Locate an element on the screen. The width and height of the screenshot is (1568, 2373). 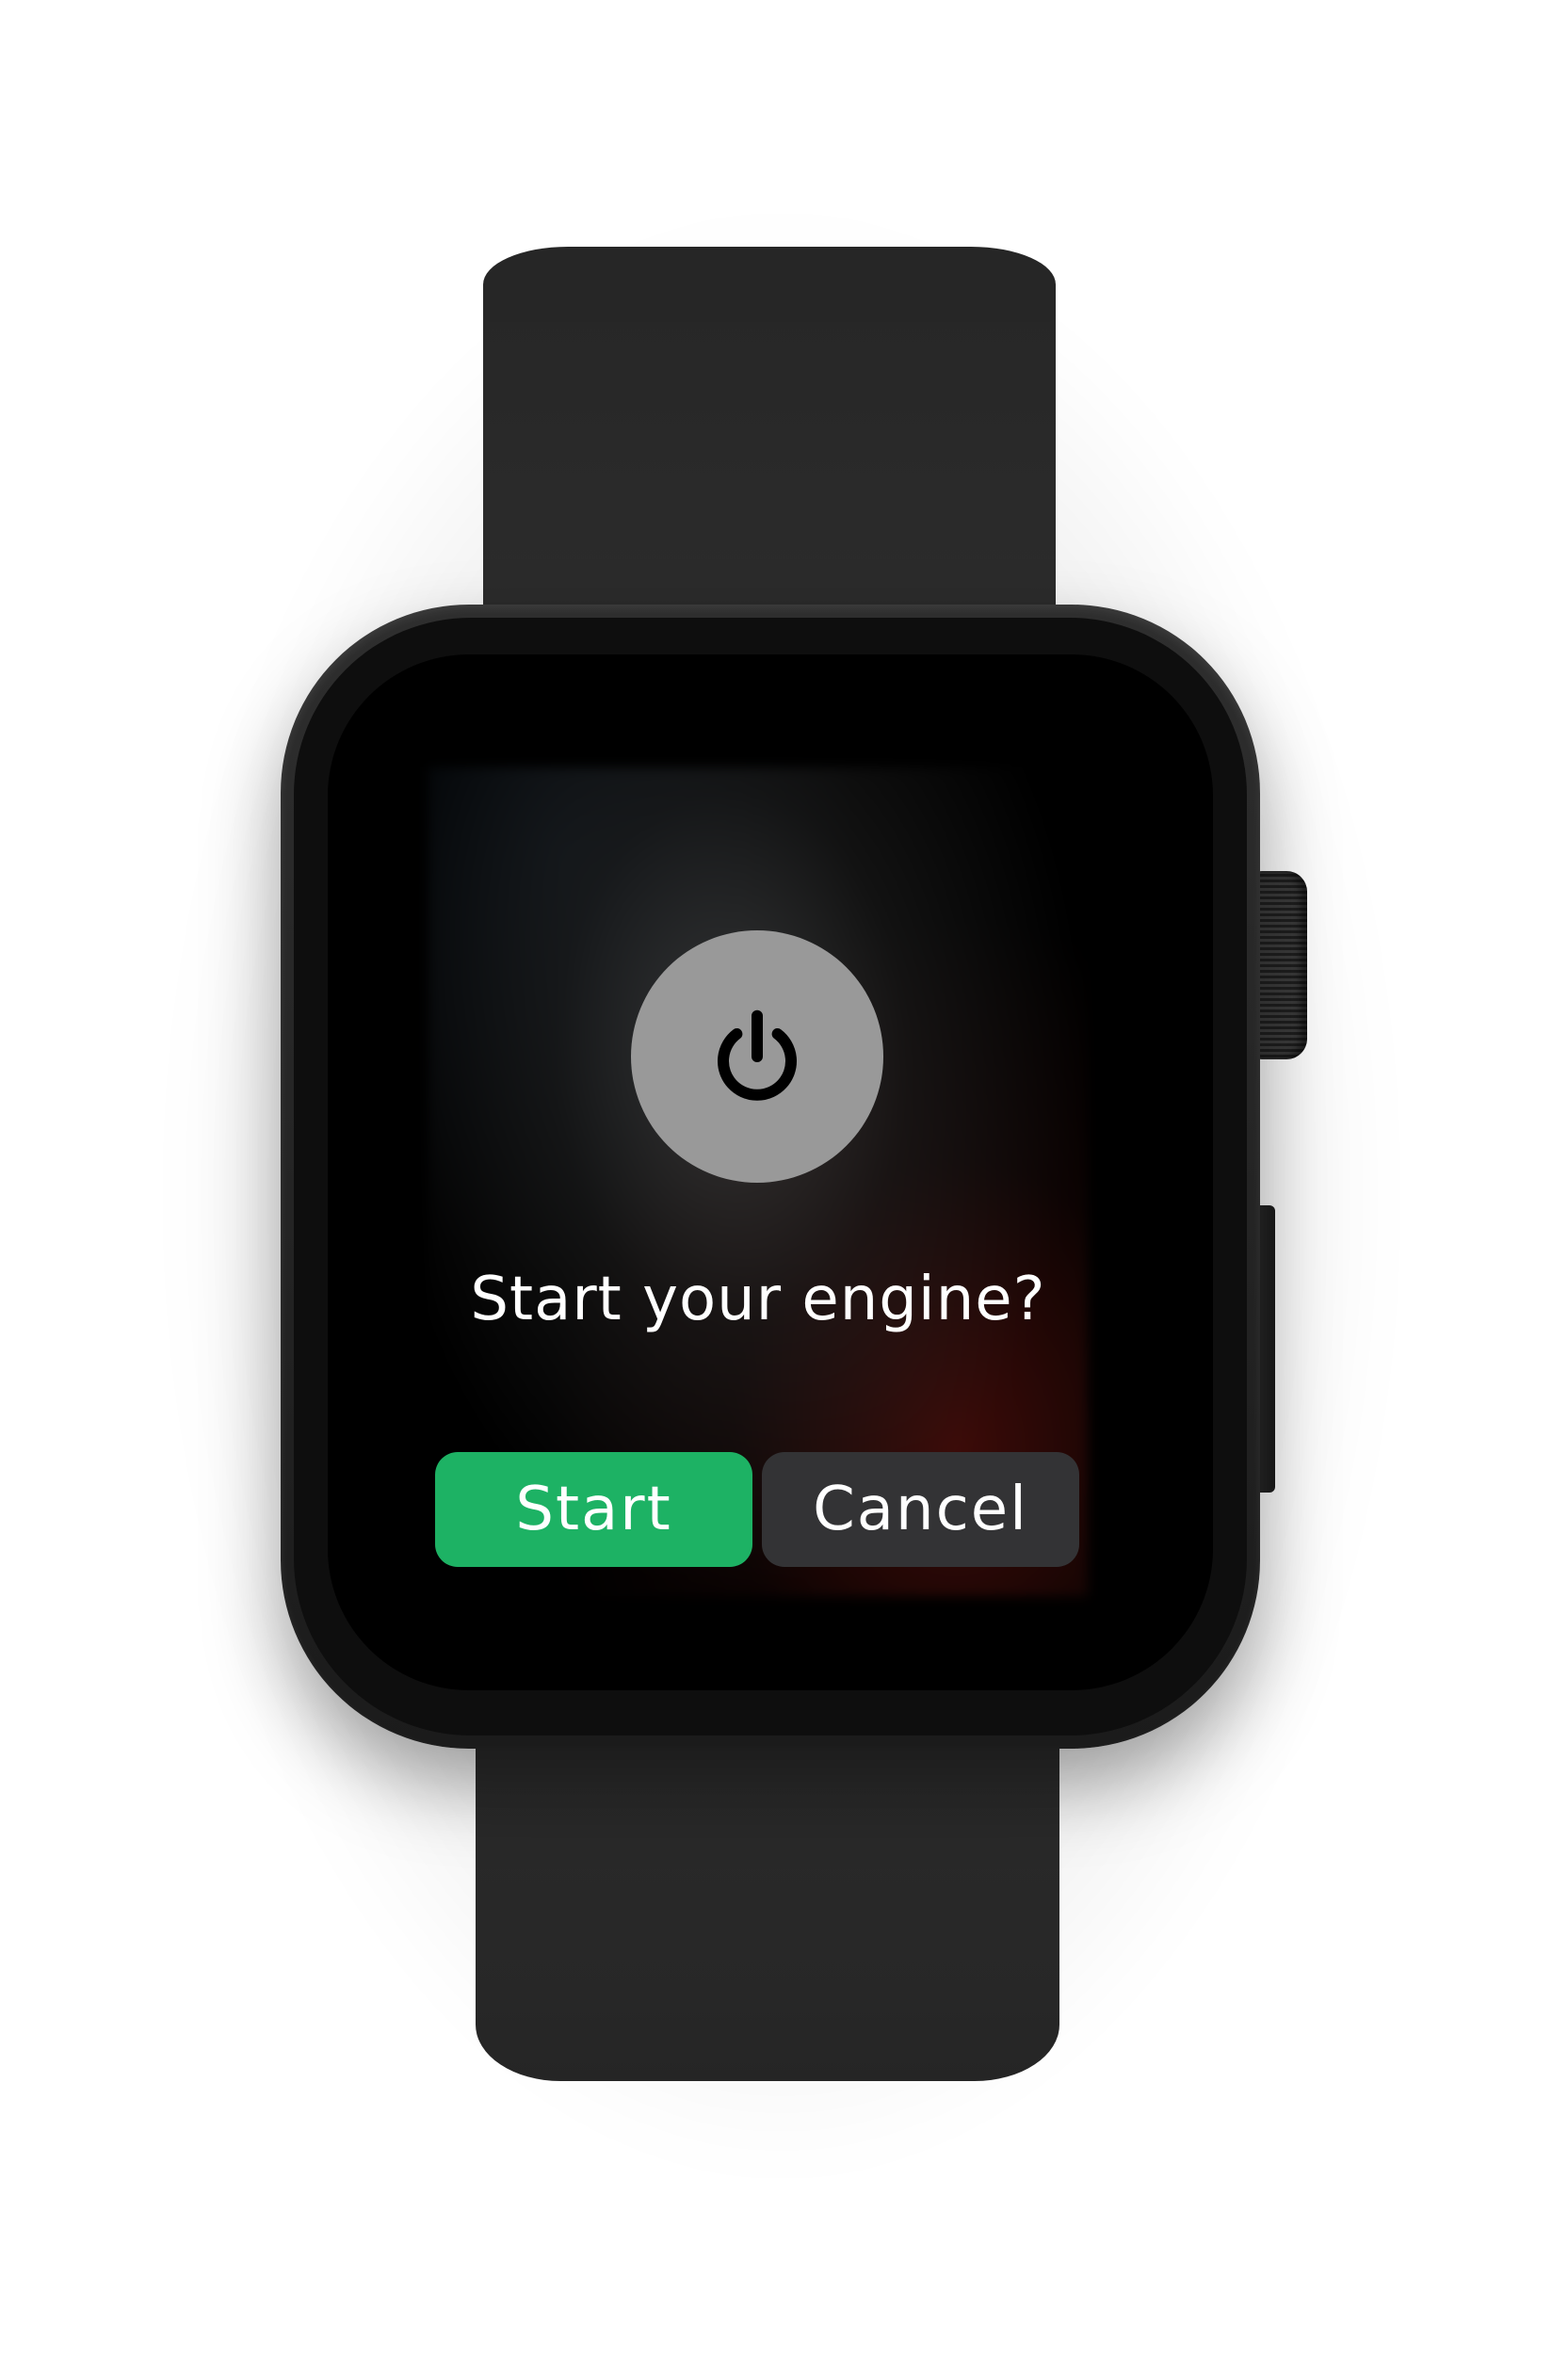
watch-band-top-end is located at coordinates (769, 284).